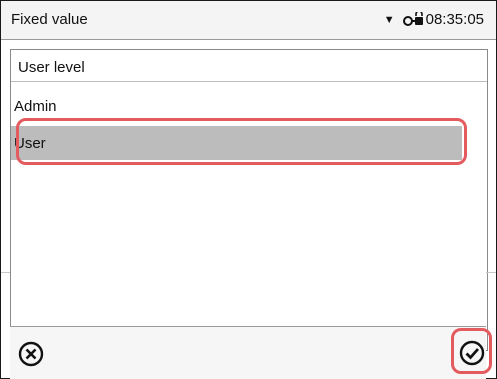 The width and height of the screenshot is (497, 379). What do you see at coordinates (249, 66) in the screenshot?
I see `dialog-header: User level` at bounding box center [249, 66].